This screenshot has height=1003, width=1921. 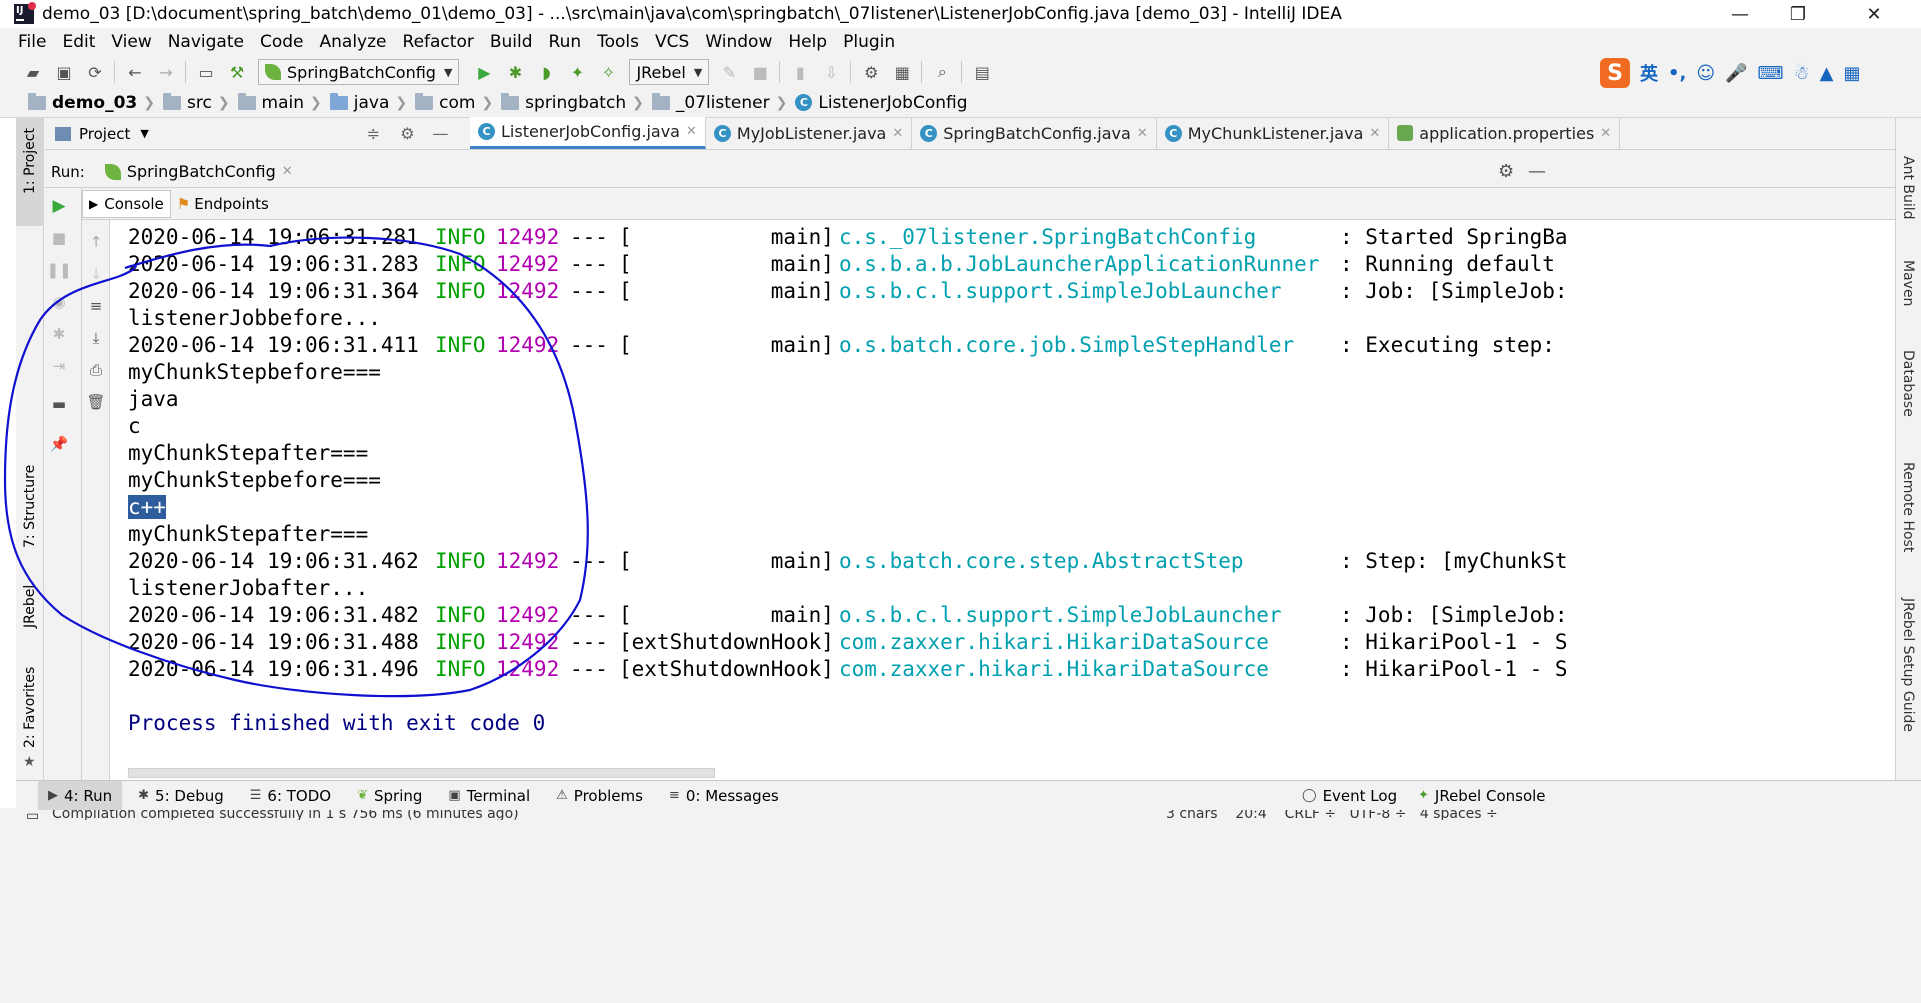 I want to click on structure-tool-label: 7: Structure, so click(x=30, y=506).